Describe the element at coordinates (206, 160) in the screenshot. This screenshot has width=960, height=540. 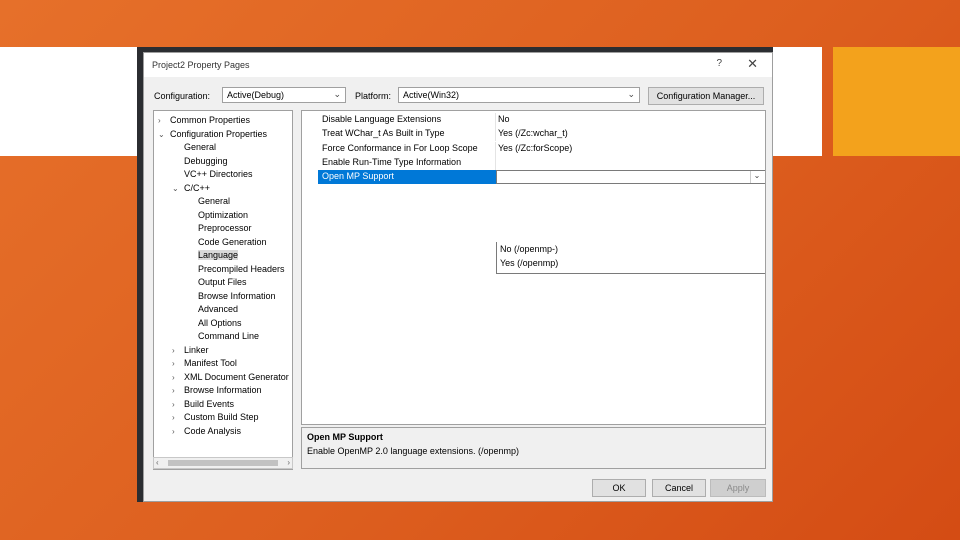
I see `tree-item-label: Debugging` at that location.